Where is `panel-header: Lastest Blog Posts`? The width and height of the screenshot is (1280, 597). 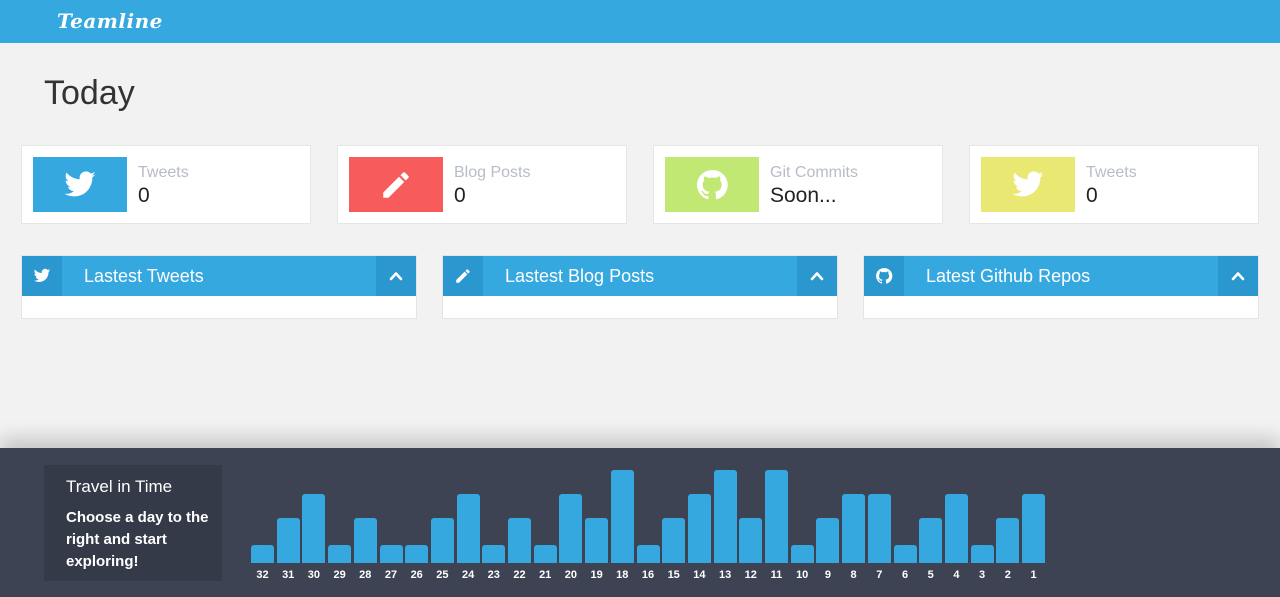 panel-header: Lastest Blog Posts is located at coordinates (640, 276).